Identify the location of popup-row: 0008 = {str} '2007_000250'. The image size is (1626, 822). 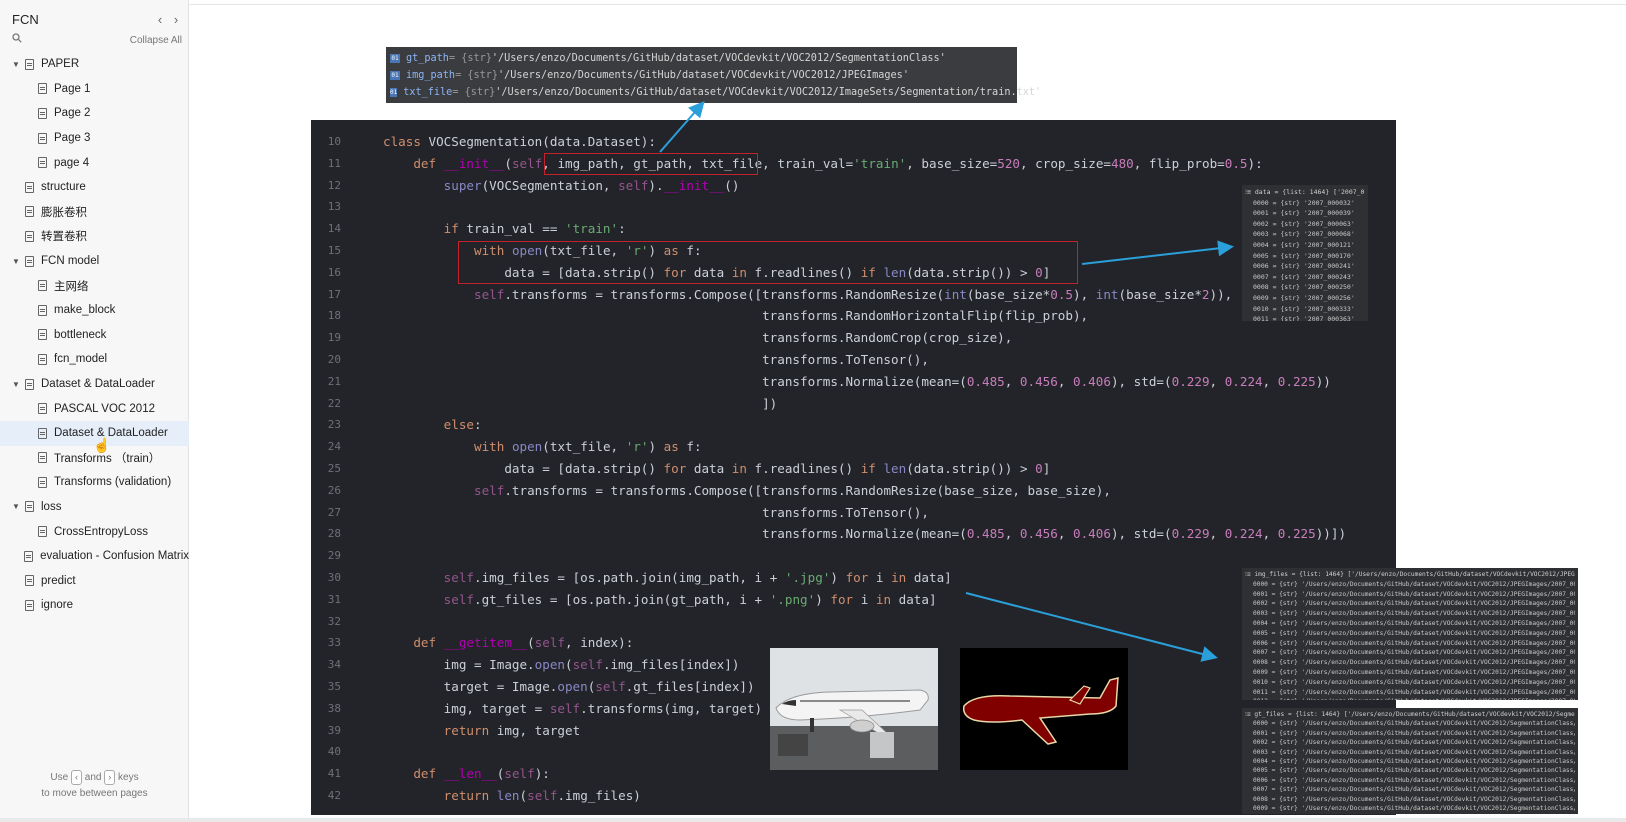
(1305, 287).